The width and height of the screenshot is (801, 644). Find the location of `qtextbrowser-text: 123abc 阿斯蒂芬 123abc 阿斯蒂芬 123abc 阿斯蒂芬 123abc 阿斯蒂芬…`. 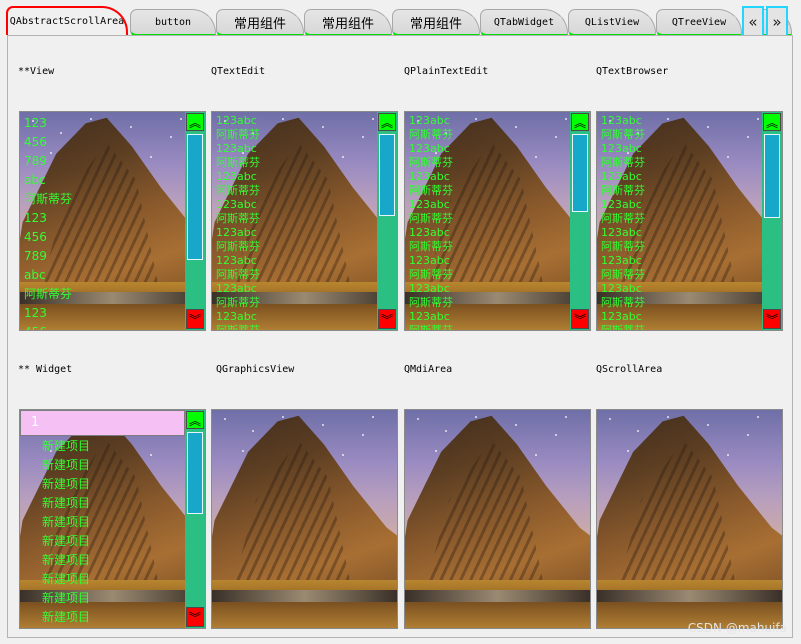

qtextbrowser-text: 123abc 阿斯蒂芬 123abc 阿斯蒂芬 123abc 阿斯蒂芬 123abc 阿斯蒂芬… is located at coordinates (679, 221).